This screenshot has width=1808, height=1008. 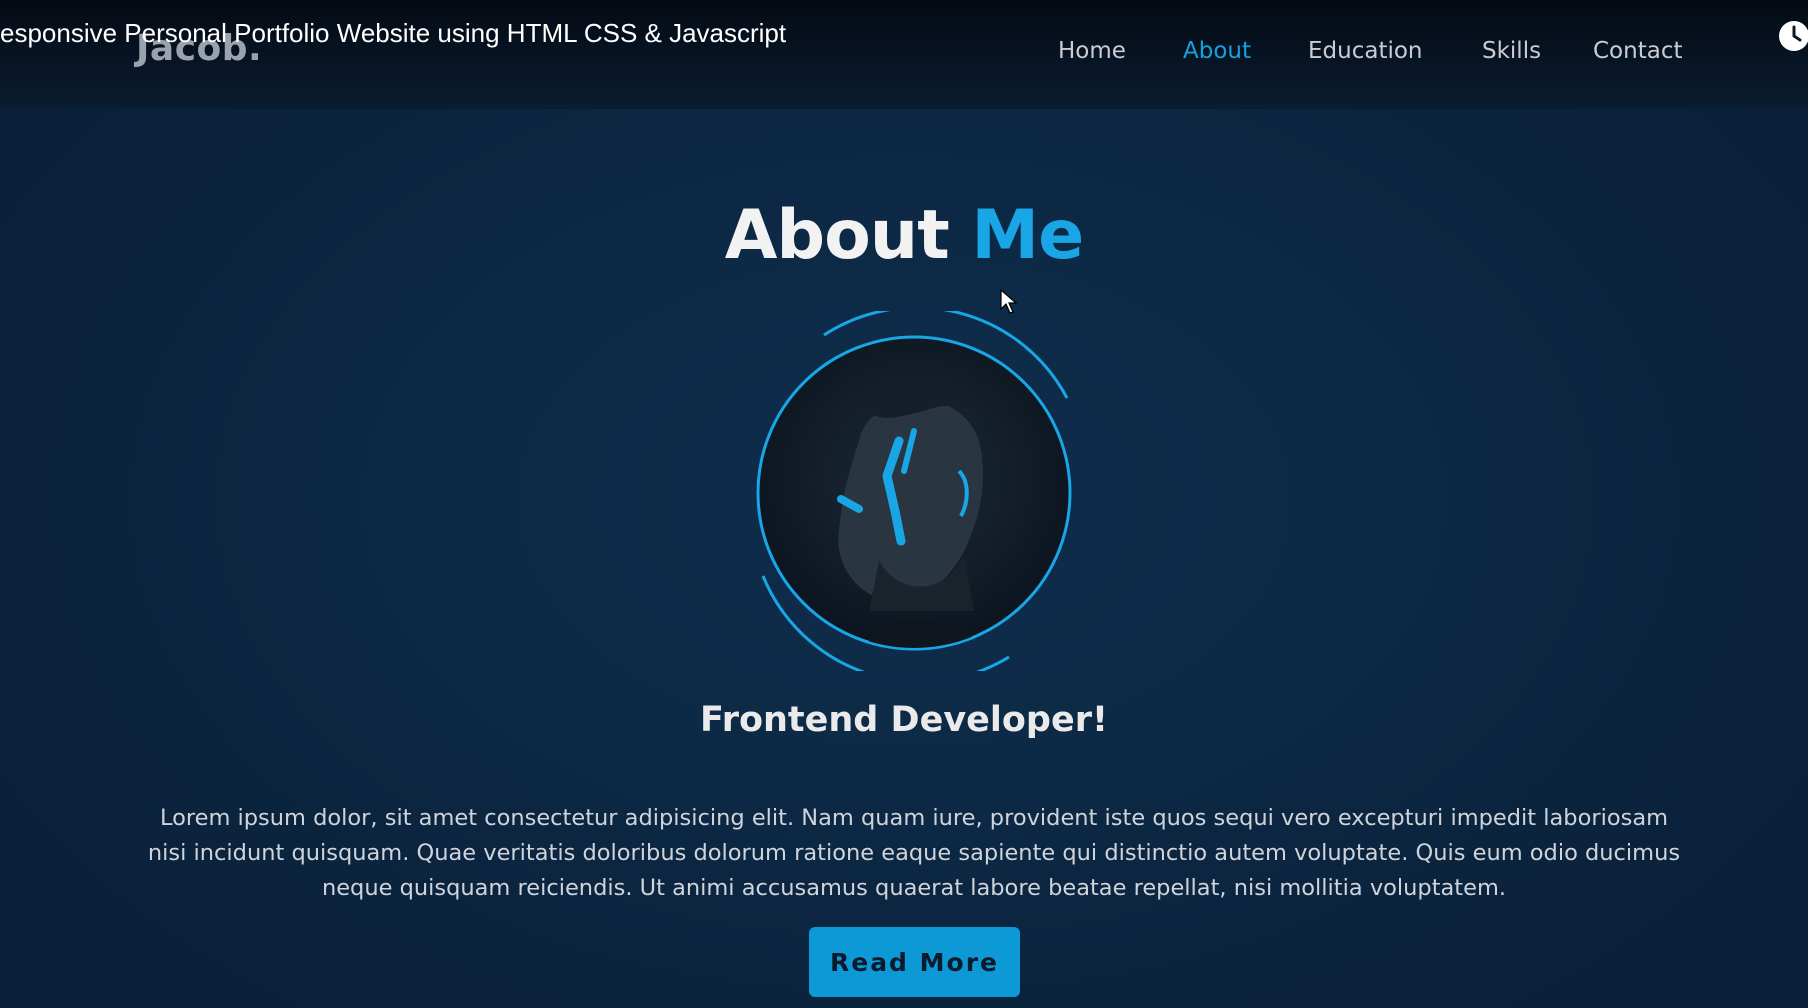 I want to click on about-heading-accent: Me, so click(x=1027, y=235).